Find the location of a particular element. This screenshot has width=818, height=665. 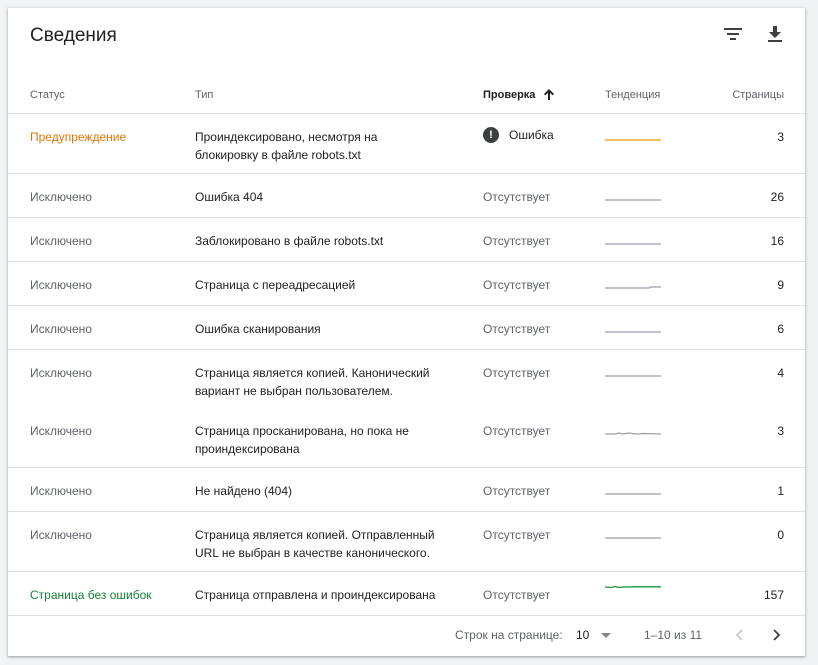

next-page-button is located at coordinates (777, 635).